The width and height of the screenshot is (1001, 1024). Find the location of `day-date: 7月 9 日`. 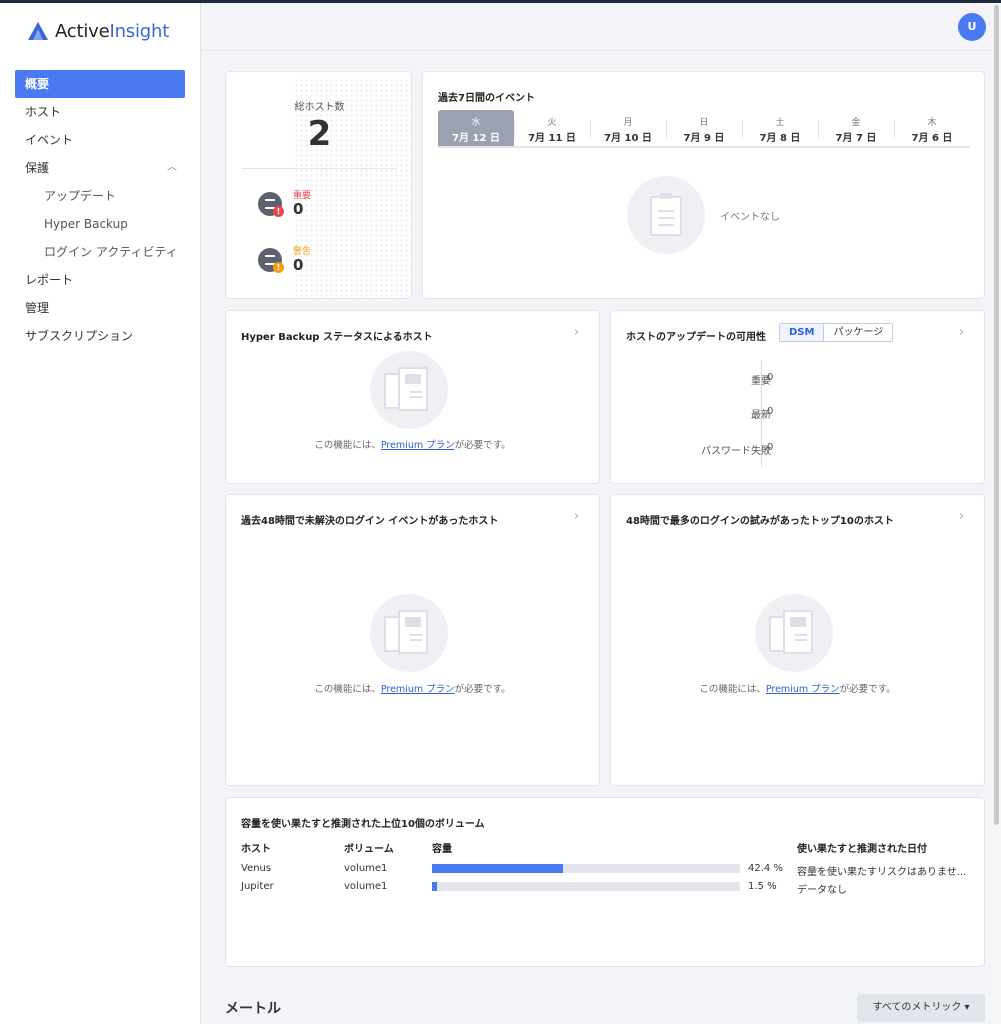

day-date: 7月 9 日 is located at coordinates (704, 138).